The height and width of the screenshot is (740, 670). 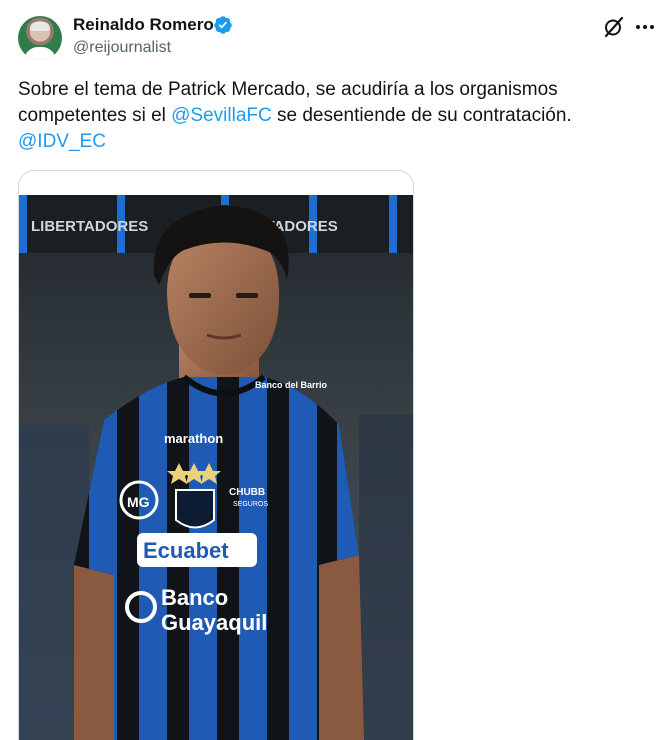 What do you see at coordinates (247, 492) in the screenshot?
I see `jersey-sponsor-side: CHUBB` at bounding box center [247, 492].